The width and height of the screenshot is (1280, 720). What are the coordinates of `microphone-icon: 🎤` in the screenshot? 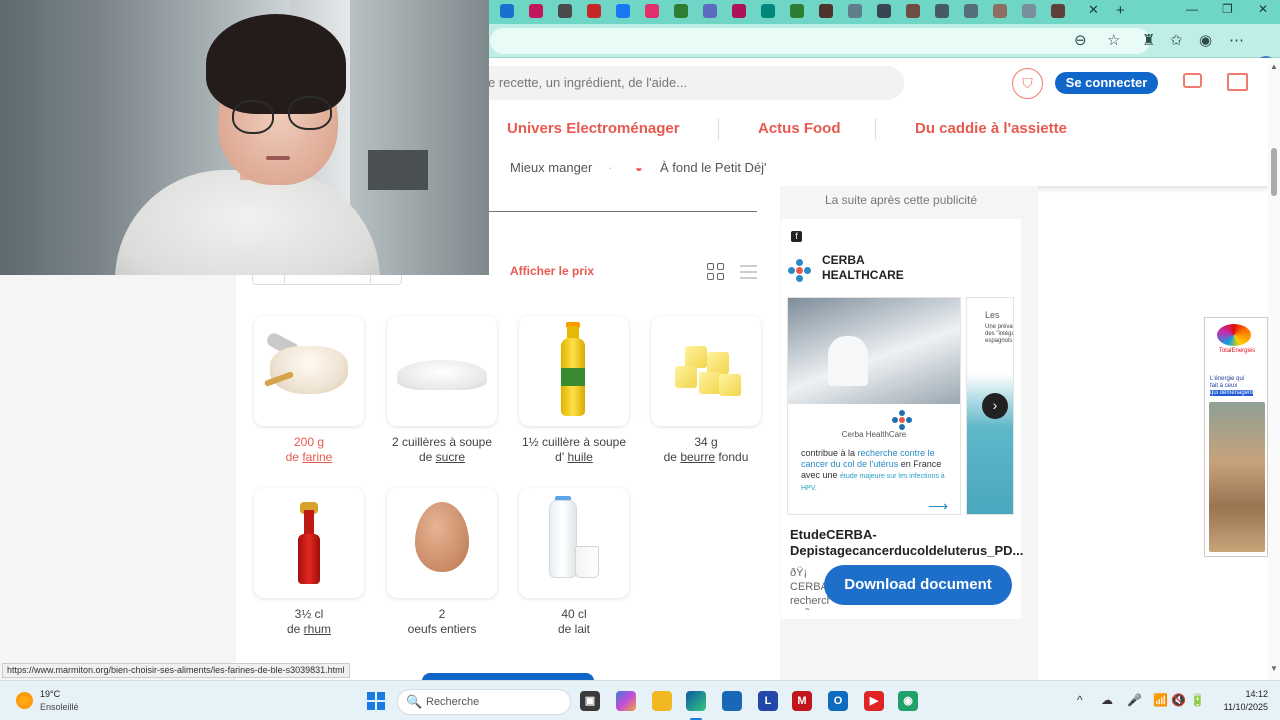 It's located at (1134, 700).